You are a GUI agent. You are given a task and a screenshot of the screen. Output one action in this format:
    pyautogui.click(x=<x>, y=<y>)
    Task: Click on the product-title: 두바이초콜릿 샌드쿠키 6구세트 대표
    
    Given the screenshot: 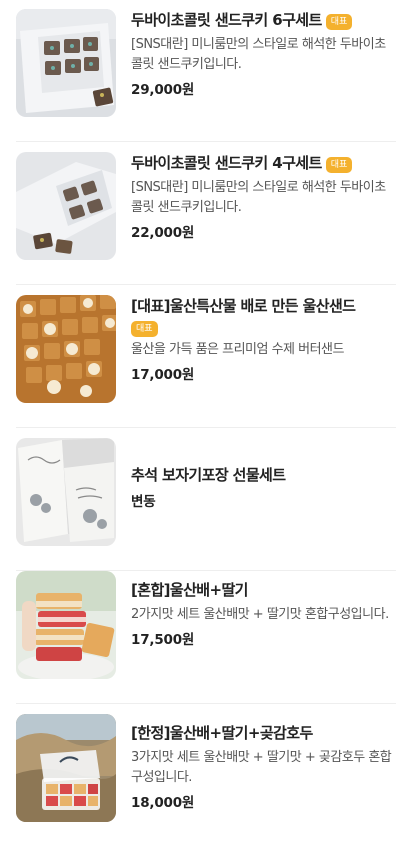 What is the action you would take?
    pyautogui.click(x=263, y=20)
    